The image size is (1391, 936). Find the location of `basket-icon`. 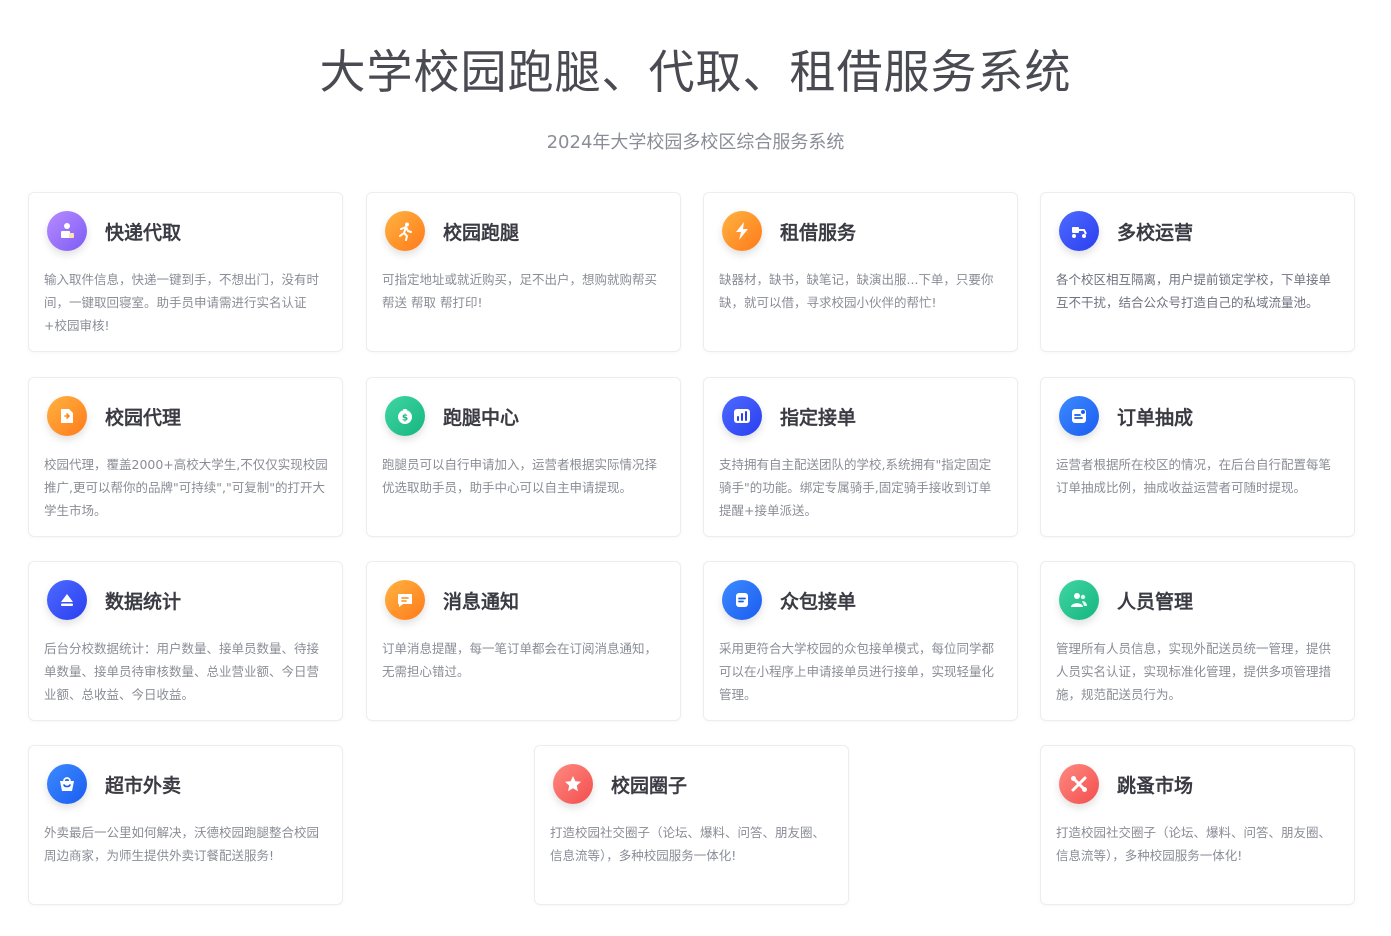

basket-icon is located at coordinates (67, 784).